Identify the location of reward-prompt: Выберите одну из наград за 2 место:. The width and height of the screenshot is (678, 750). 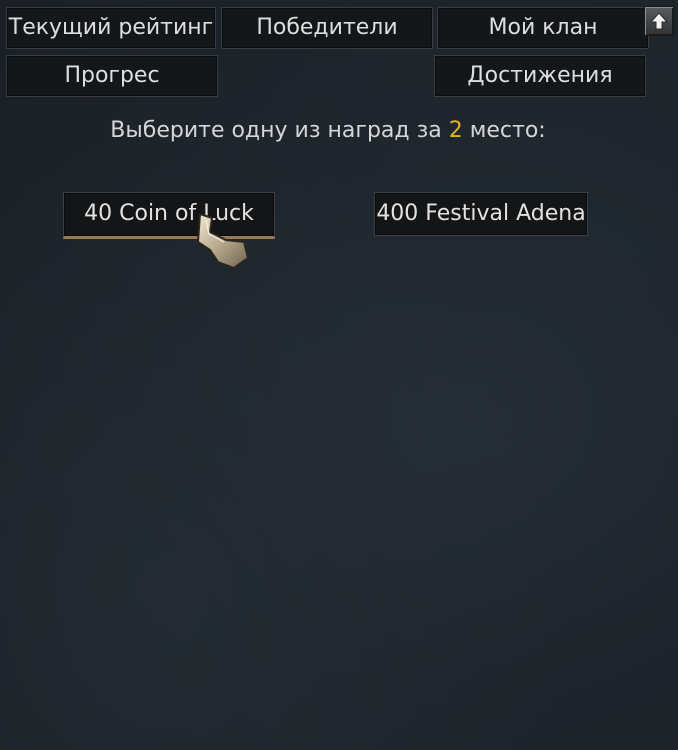
(328, 130).